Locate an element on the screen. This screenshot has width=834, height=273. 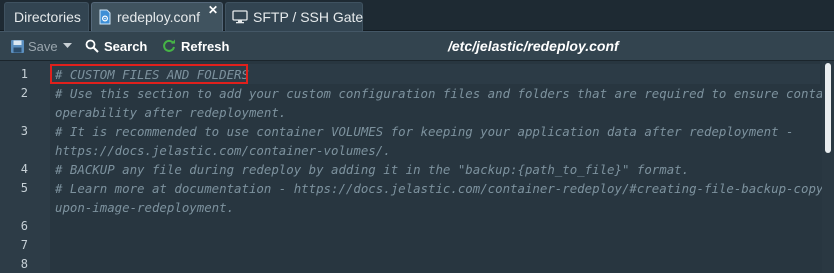
search-button: Search is located at coordinates (116, 46).